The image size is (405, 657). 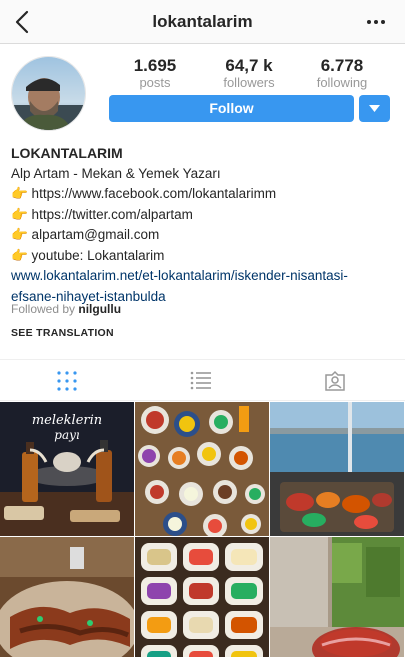 I want to click on post-thumbnail-1: meleklerin payı, so click(x=67, y=469).